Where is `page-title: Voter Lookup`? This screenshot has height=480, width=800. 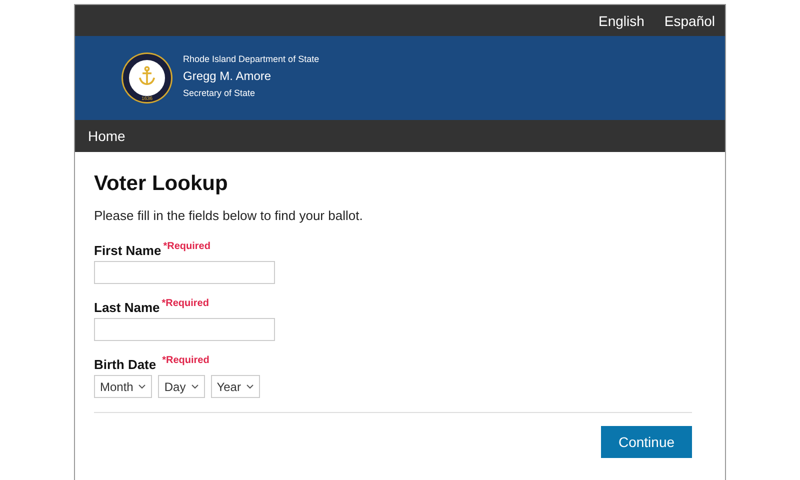
page-title: Voter Lookup is located at coordinates (161, 184).